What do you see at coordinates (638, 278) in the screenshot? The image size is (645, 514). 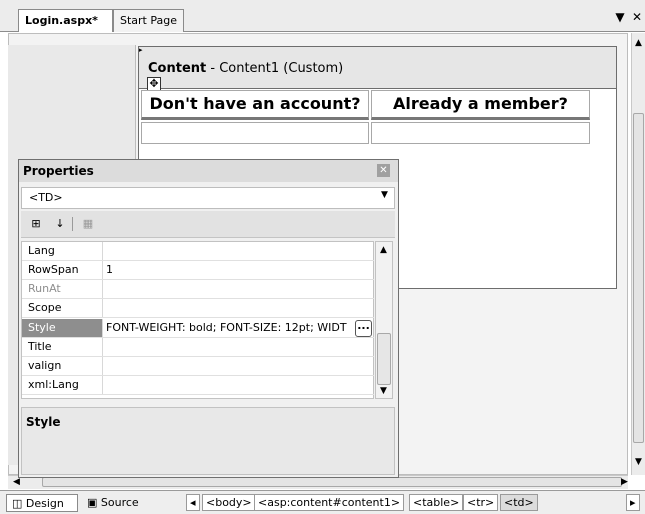 I see `editor-vertical-scroll-thumb` at bounding box center [638, 278].